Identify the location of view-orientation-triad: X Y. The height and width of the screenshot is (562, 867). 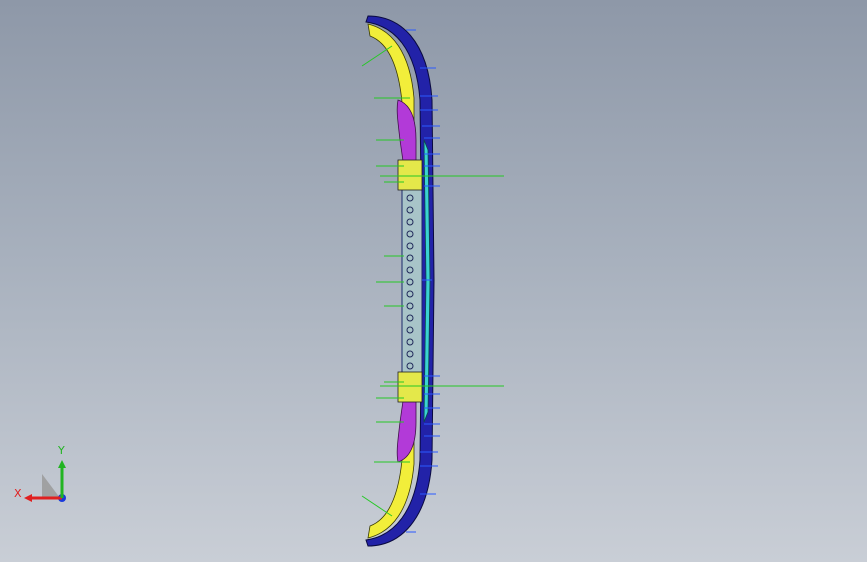
(45, 475).